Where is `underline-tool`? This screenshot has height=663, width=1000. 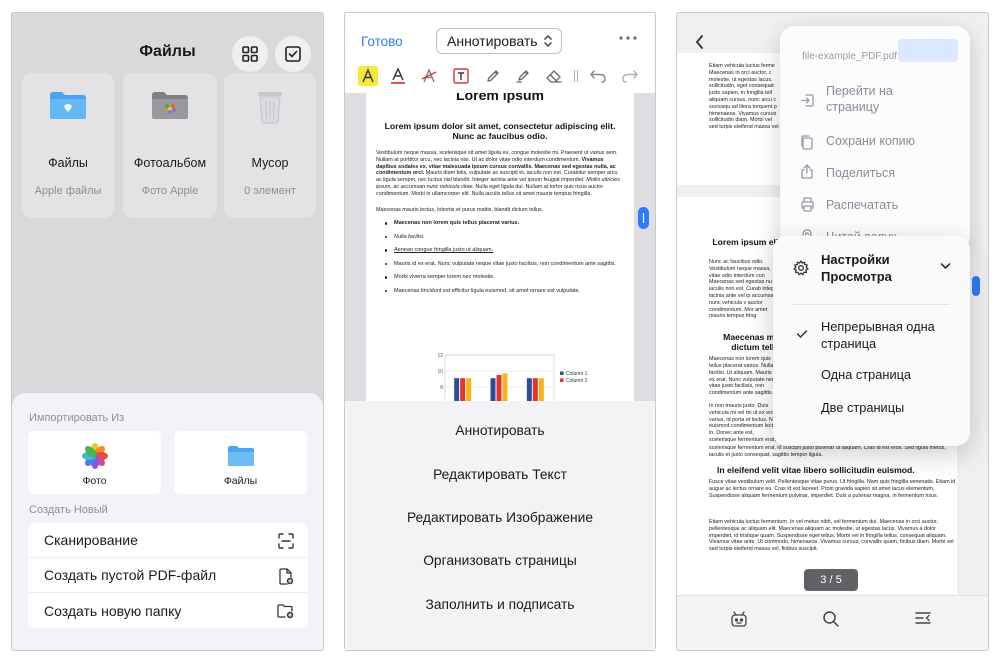 underline-tool is located at coordinates (398, 76).